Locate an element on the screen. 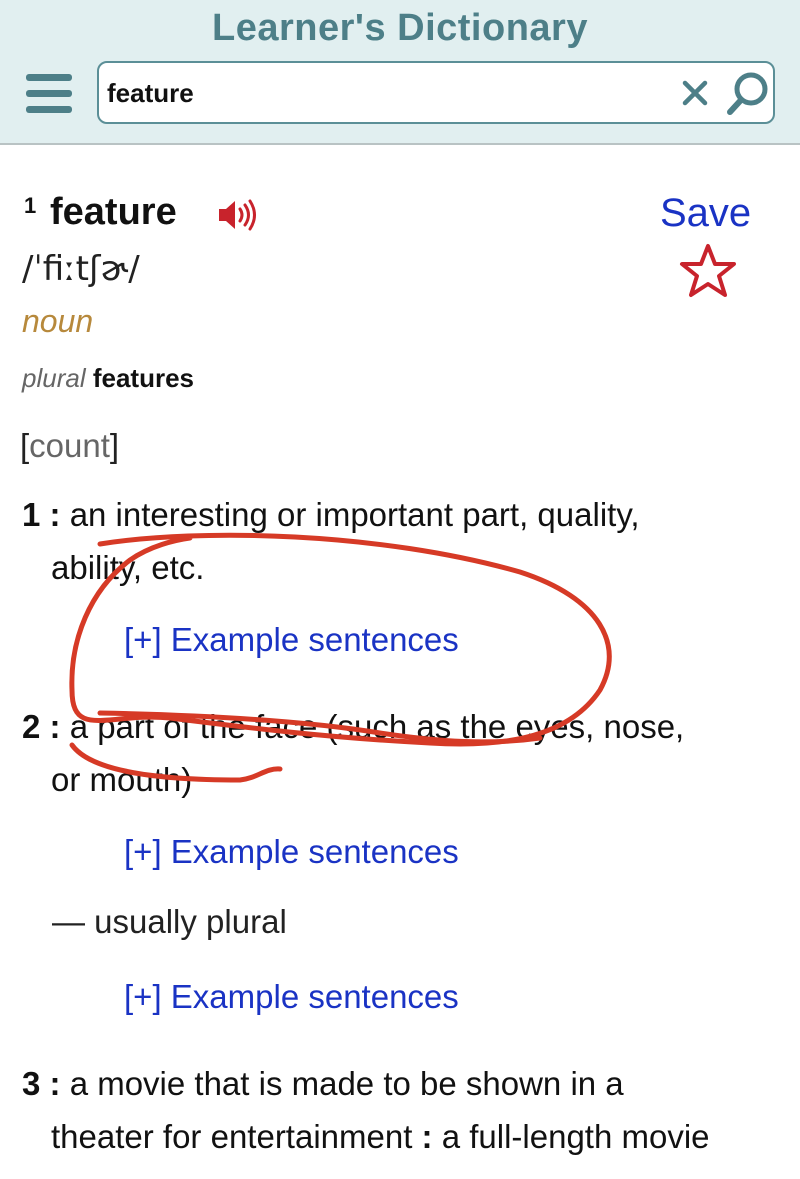 The image size is (800, 1179). plural-form: plural features is located at coordinates (108, 378).